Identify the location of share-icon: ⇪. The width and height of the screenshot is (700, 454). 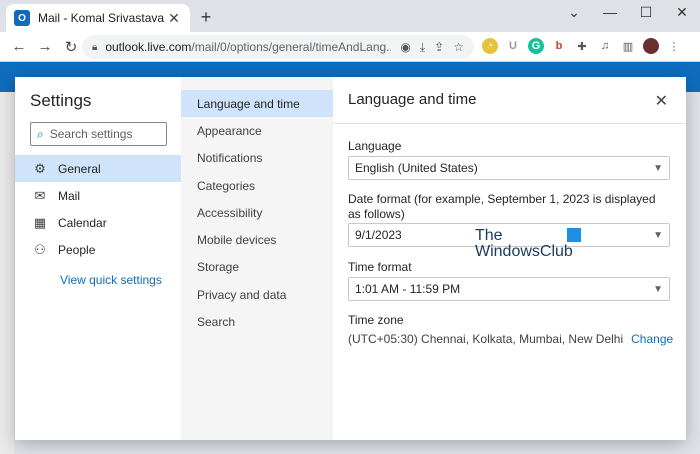
(439, 47).